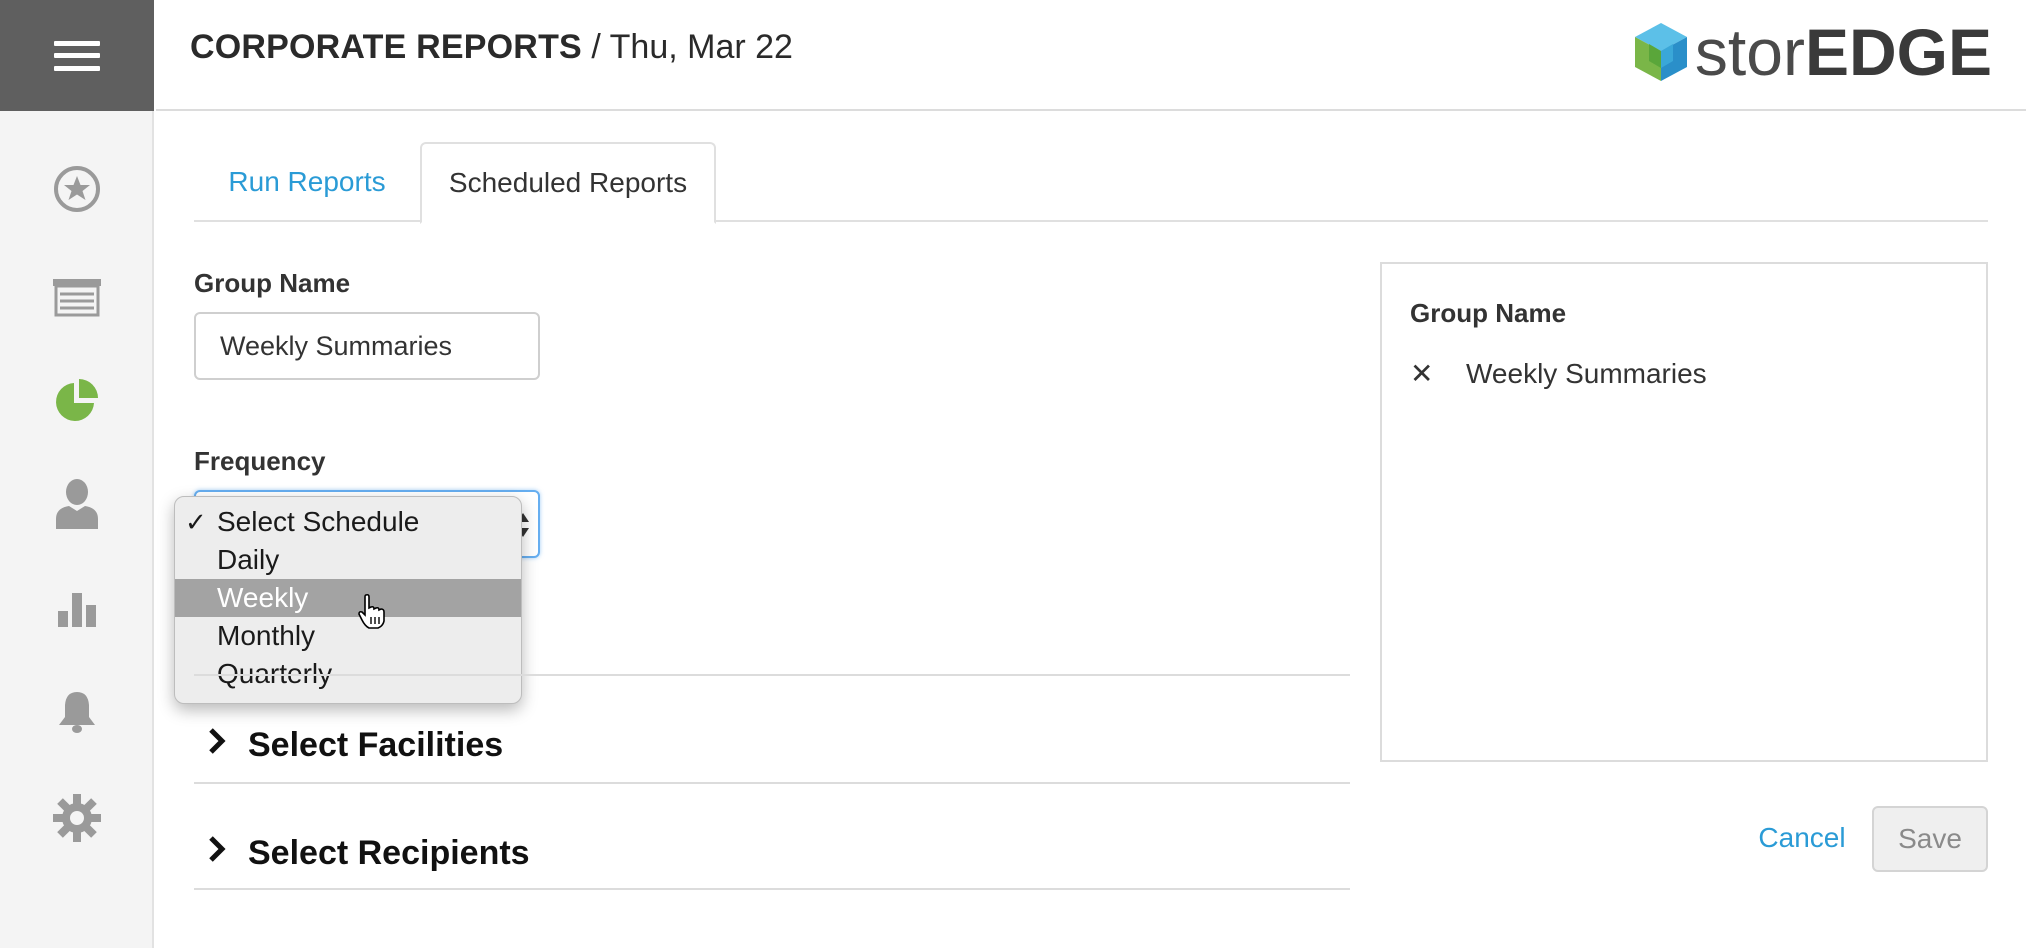 The image size is (2026, 948). Describe the element at coordinates (568, 183) in the screenshot. I see `tab-scheduled-reports: Scheduled Reports` at that location.